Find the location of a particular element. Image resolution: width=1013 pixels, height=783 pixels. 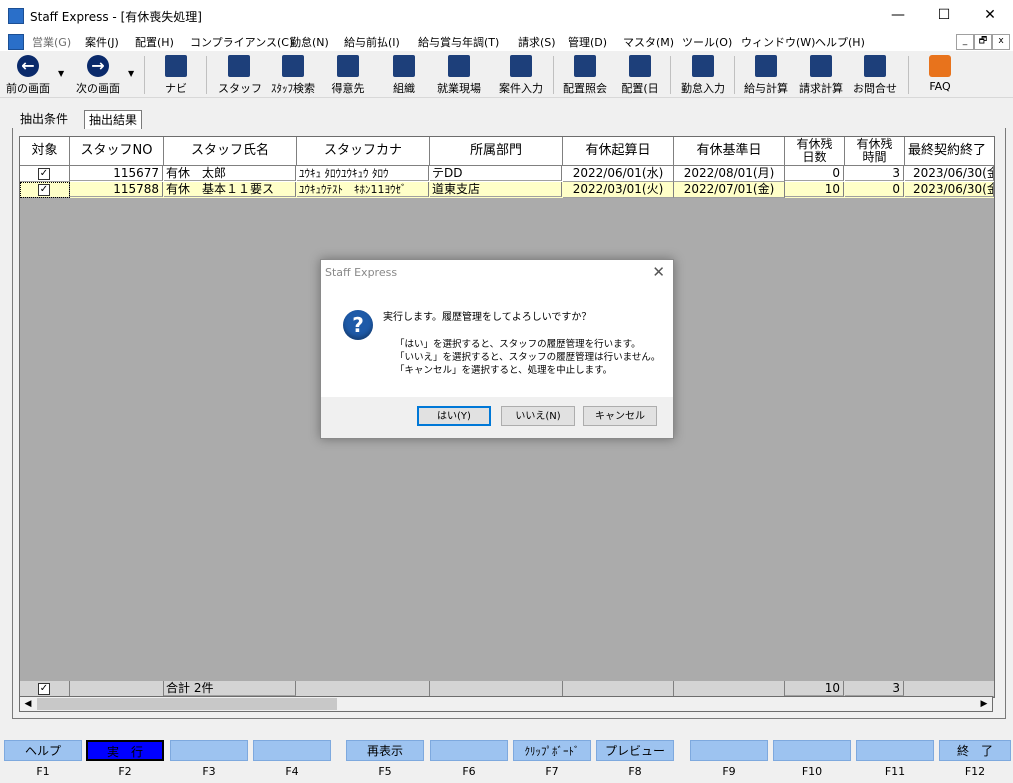

tab-results: 抽出結果 is located at coordinates (113, 119).